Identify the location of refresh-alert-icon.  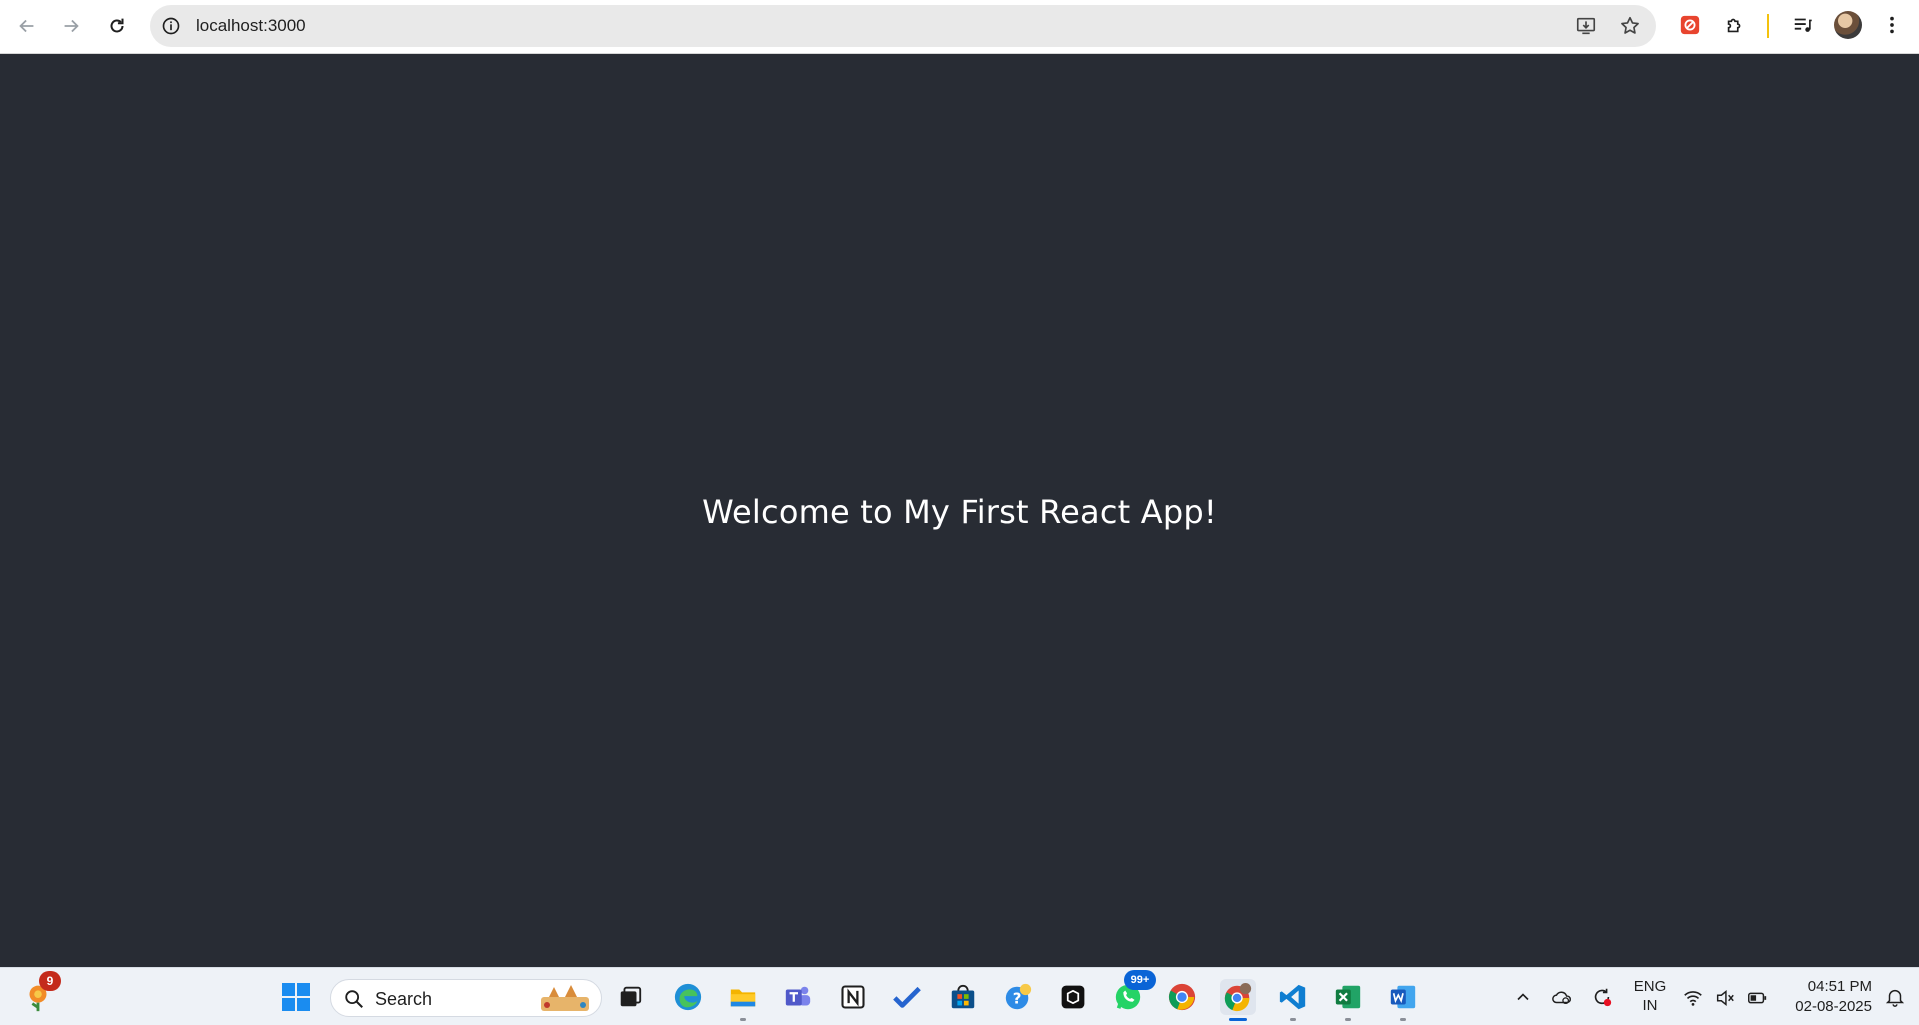
(1603, 997).